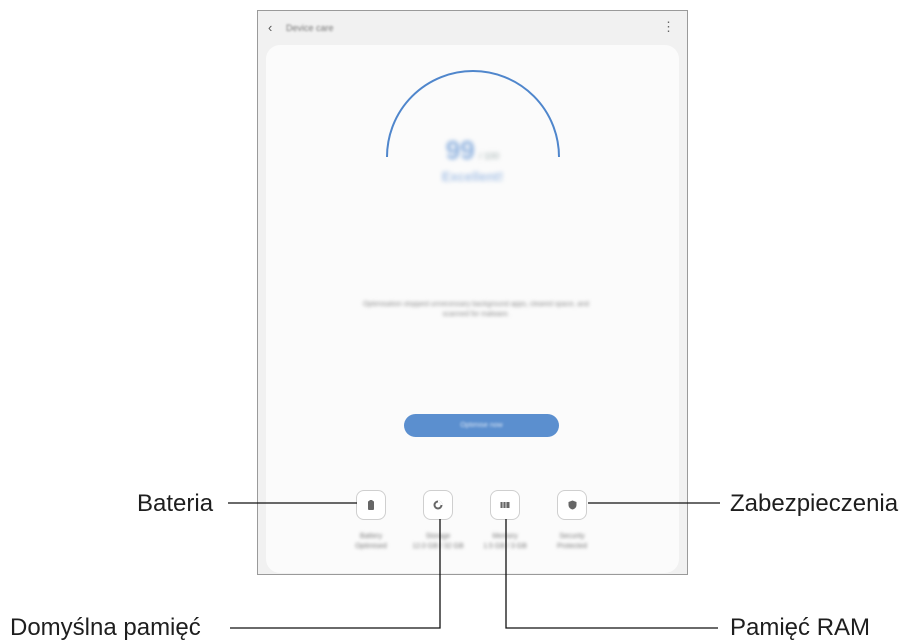 The image size is (909, 642). What do you see at coordinates (474, 565) in the screenshot?
I see `callout-lines` at bounding box center [474, 565].